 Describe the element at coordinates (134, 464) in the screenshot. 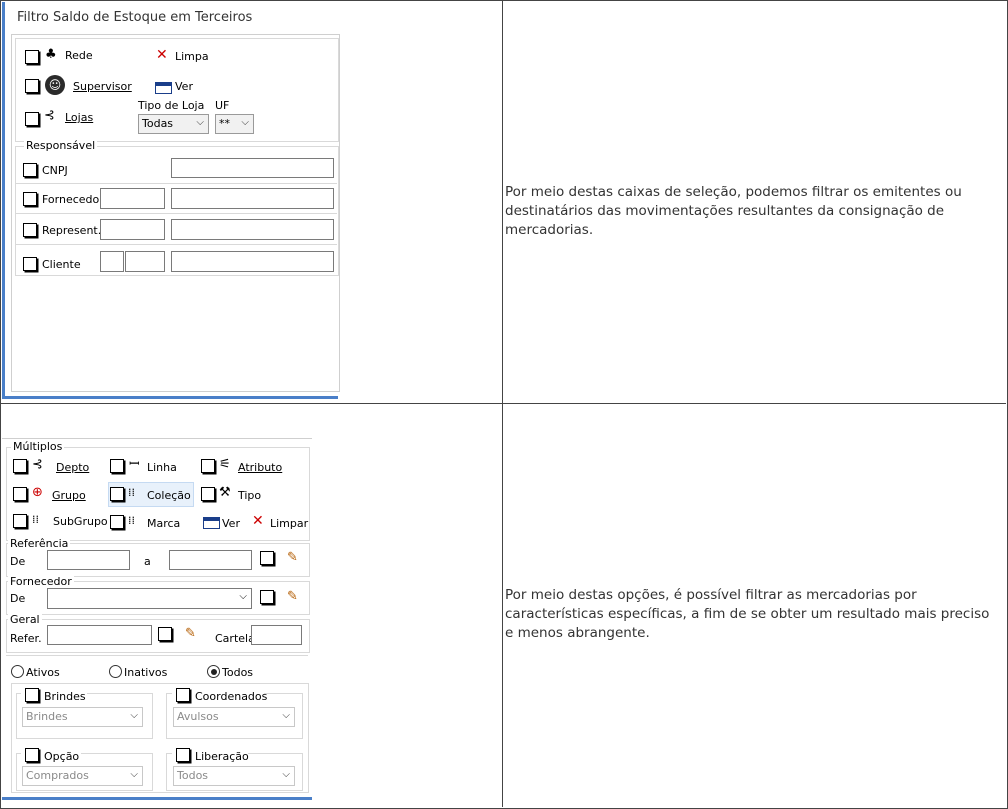

I see `line-icon: ꟷ` at that location.